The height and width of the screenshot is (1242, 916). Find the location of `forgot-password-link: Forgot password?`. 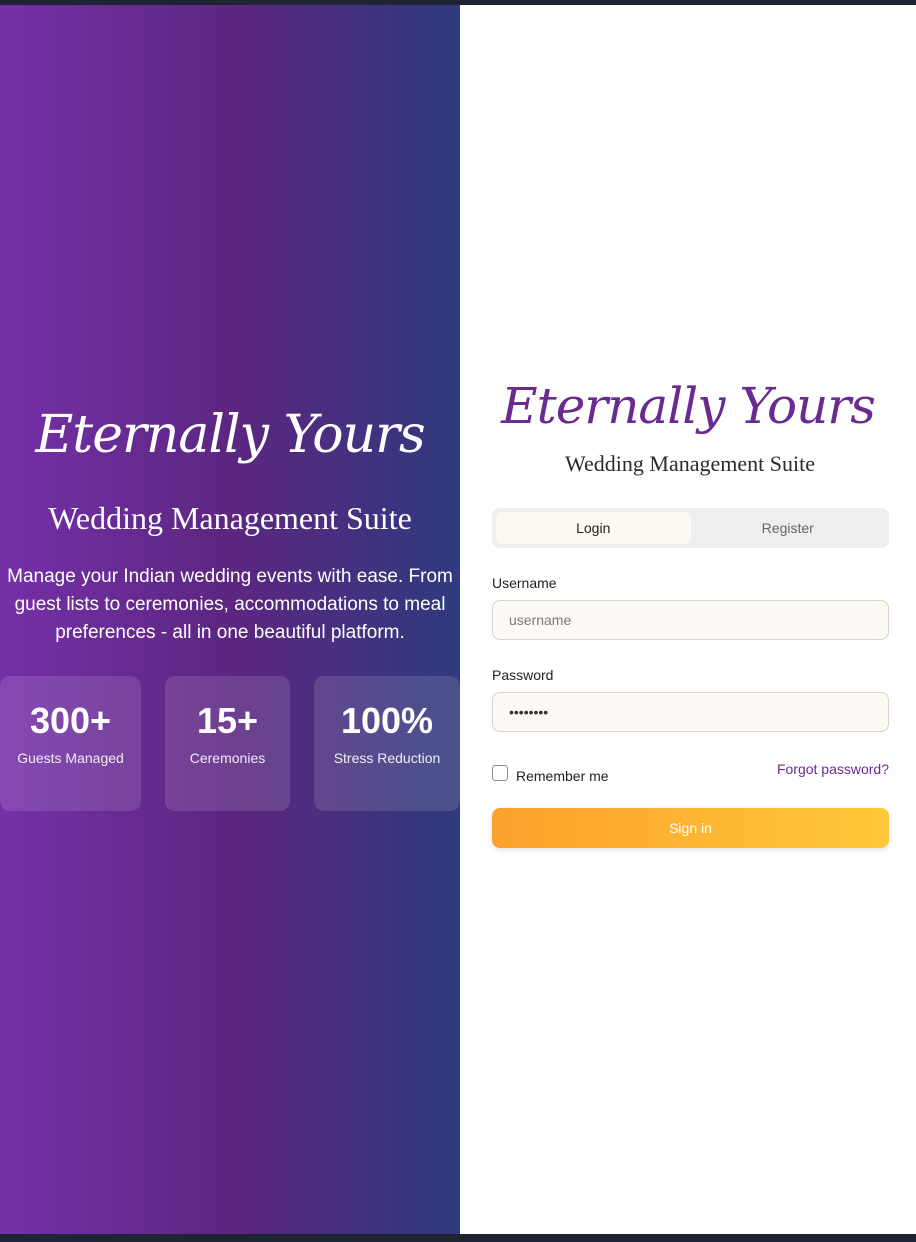

forgot-password-link: Forgot password? is located at coordinates (833, 769).